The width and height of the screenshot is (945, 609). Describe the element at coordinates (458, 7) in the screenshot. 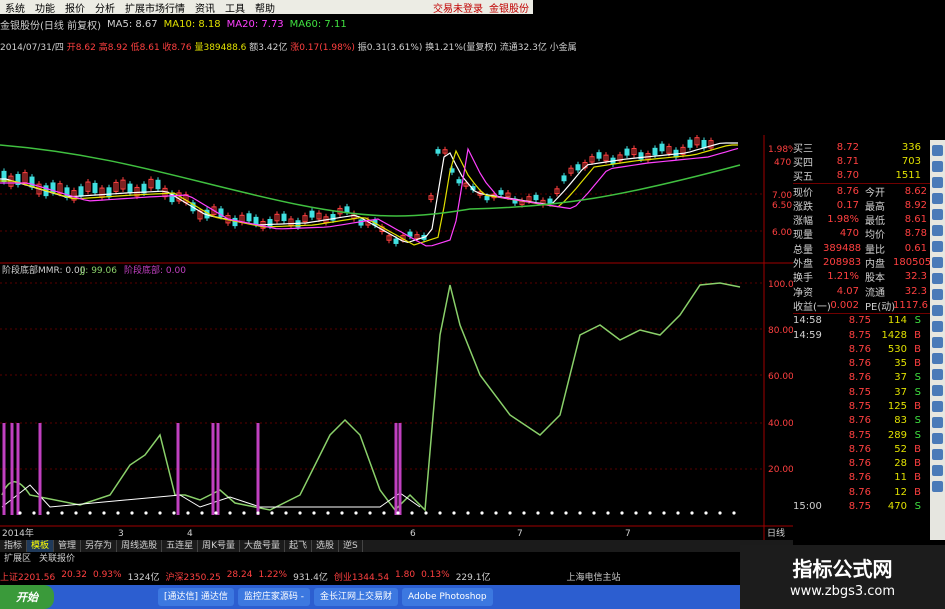

I see `trade-login-status: 交易未登录` at that location.